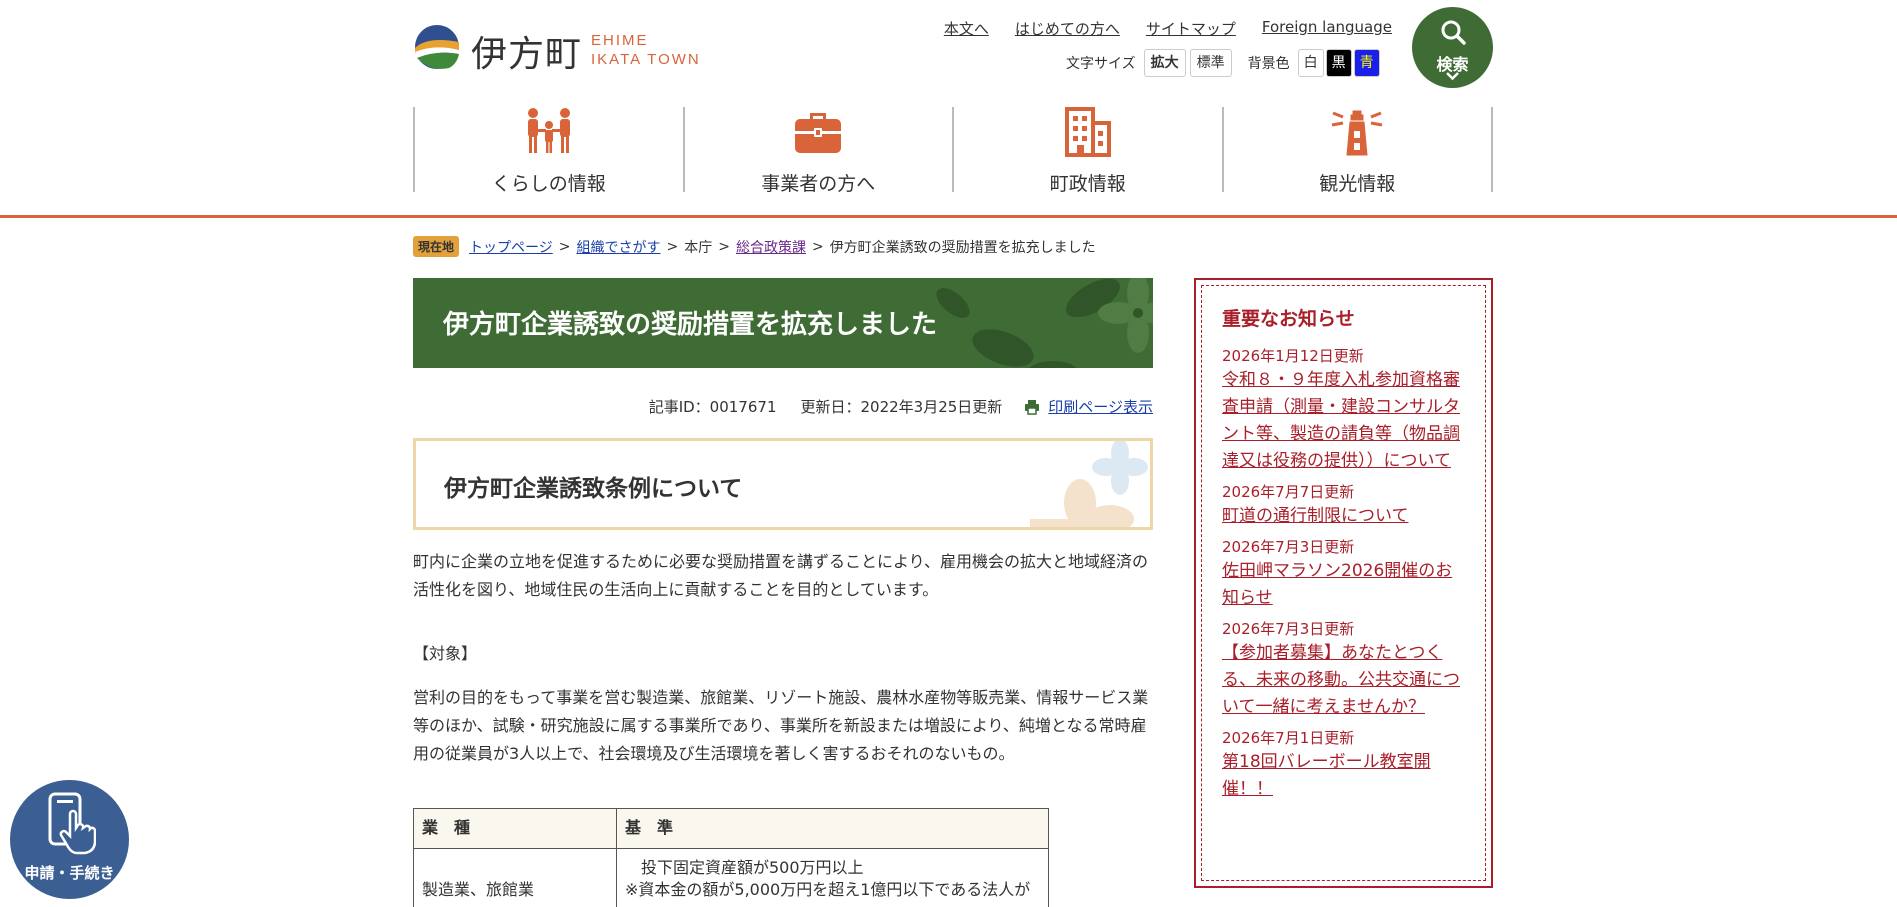 The width and height of the screenshot is (1897, 907). What do you see at coordinates (828, 889) in the screenshot?
I see `criteria-note: ※資本金の額が5,000万円を超え1億円以下である法人が` at bounding box center [828, 889].